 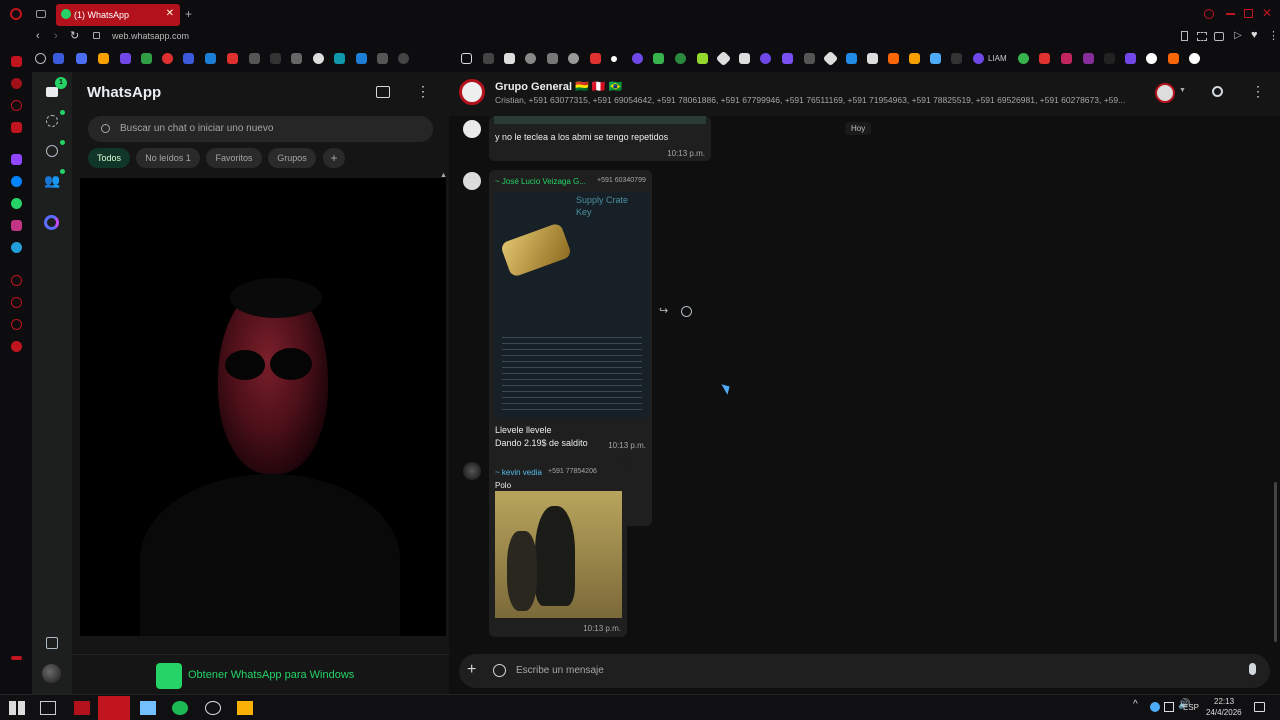 What do you see at coordinates (1258, 91) in the screenshot?
I see `chat-menu-icon: ⋮` at bounding box center [1258, 91].